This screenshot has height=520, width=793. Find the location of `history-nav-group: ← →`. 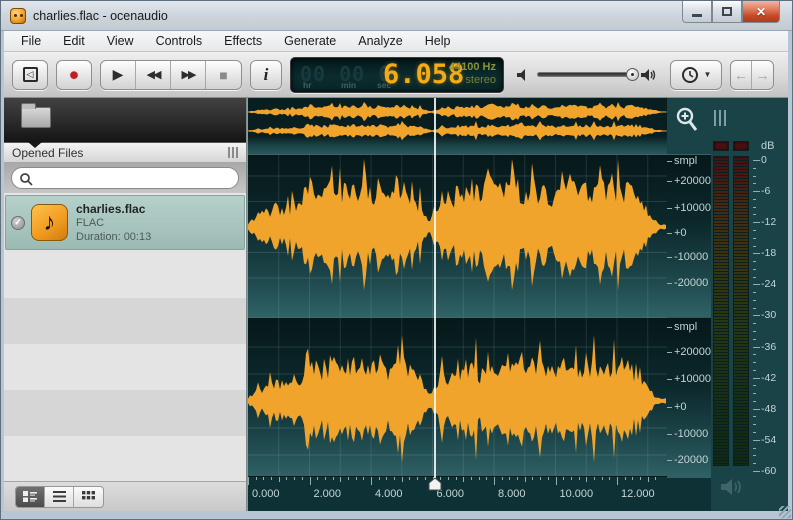

history-nav-group: ← → is located at coordinates (752, 74).